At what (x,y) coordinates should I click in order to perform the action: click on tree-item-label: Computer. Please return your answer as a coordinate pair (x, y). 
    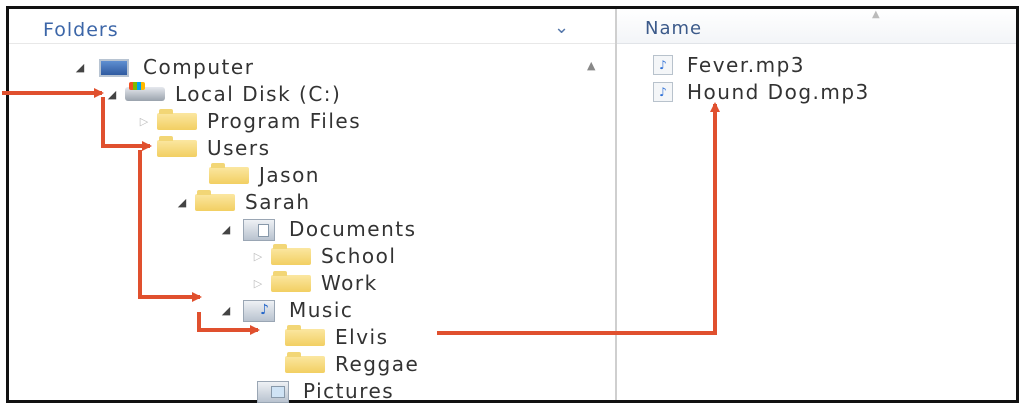
    Looking at the image, I should click on (199, 67).